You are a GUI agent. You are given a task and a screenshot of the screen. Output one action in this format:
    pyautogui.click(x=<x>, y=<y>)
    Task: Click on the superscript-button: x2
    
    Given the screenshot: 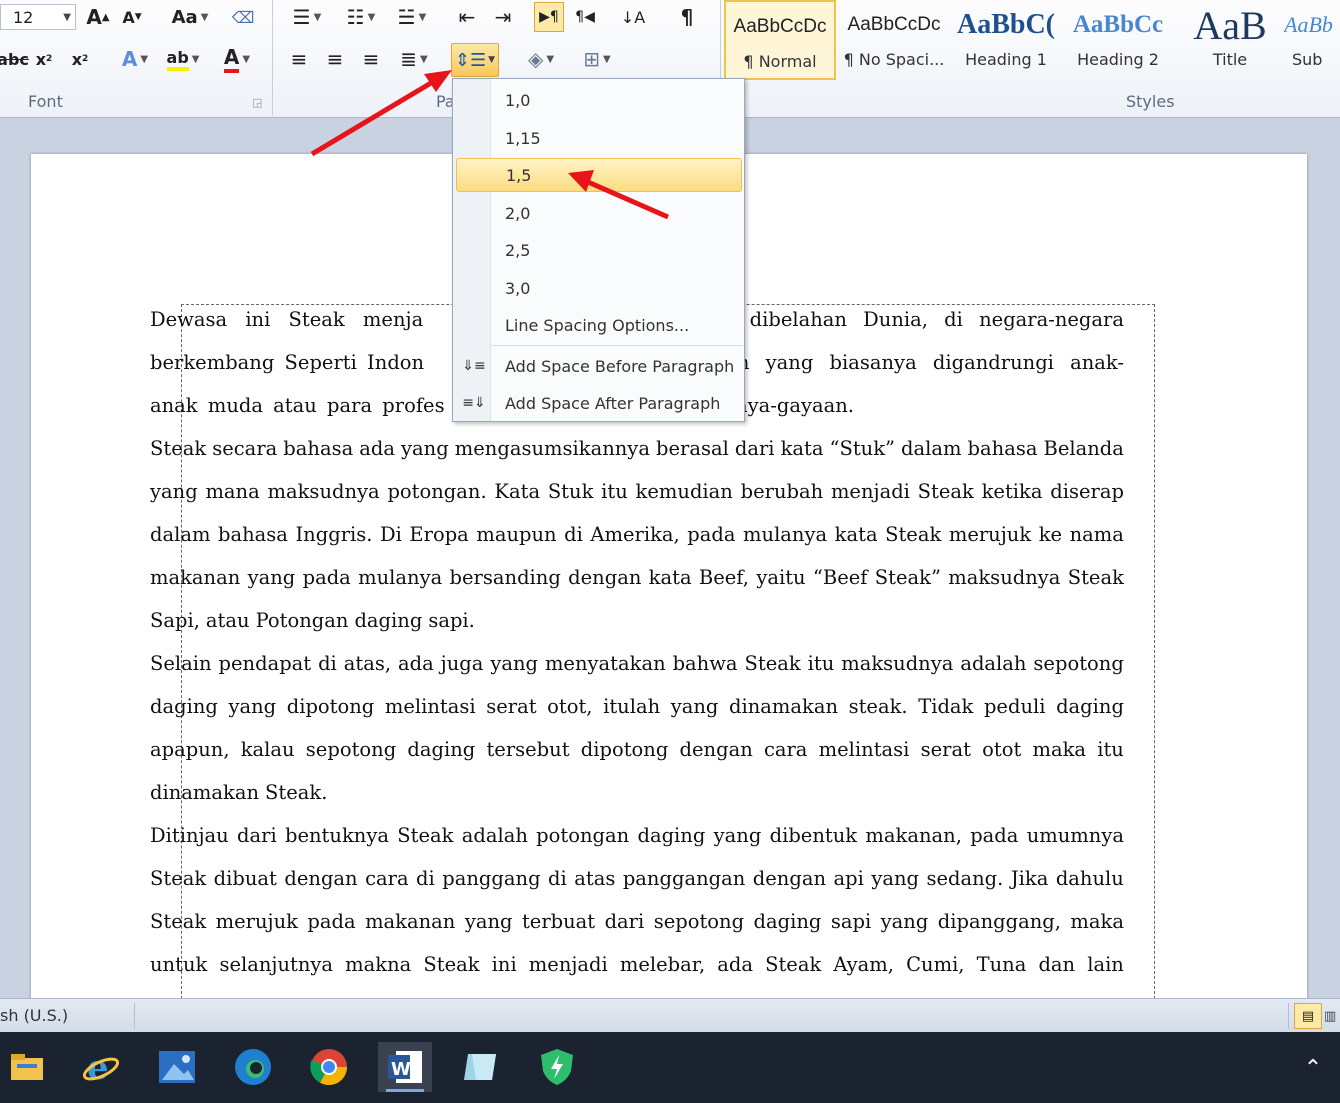 What is the action you would take?
    pyautogui.click(x=80, y=59)
    